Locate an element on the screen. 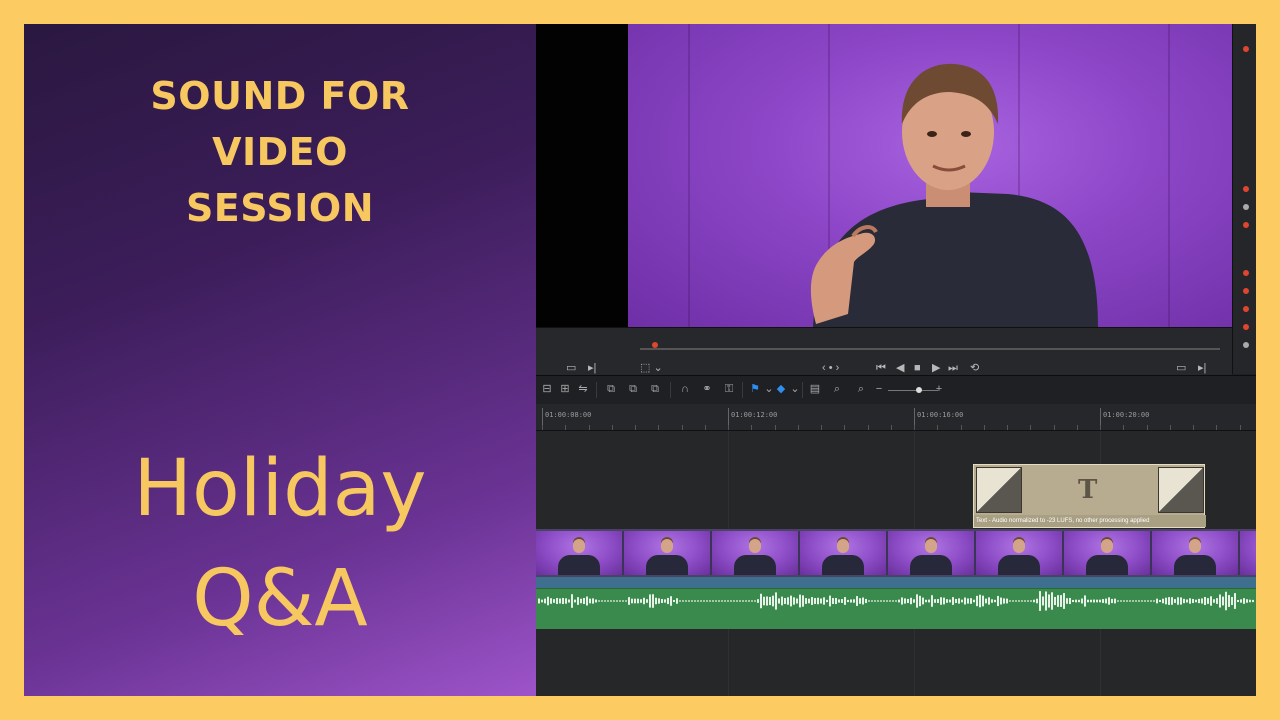 This screenshot has height=720, width=1280. timeline-toolbar: ⊟ ⊞ ⇋ ⧉ ⧉ ⧉ ∩ ⚭ ⚿ ⚑ ⌄ ◆ ⌄ ▤ ⌕ ⌕ − + is located at coordinates (896, 390).